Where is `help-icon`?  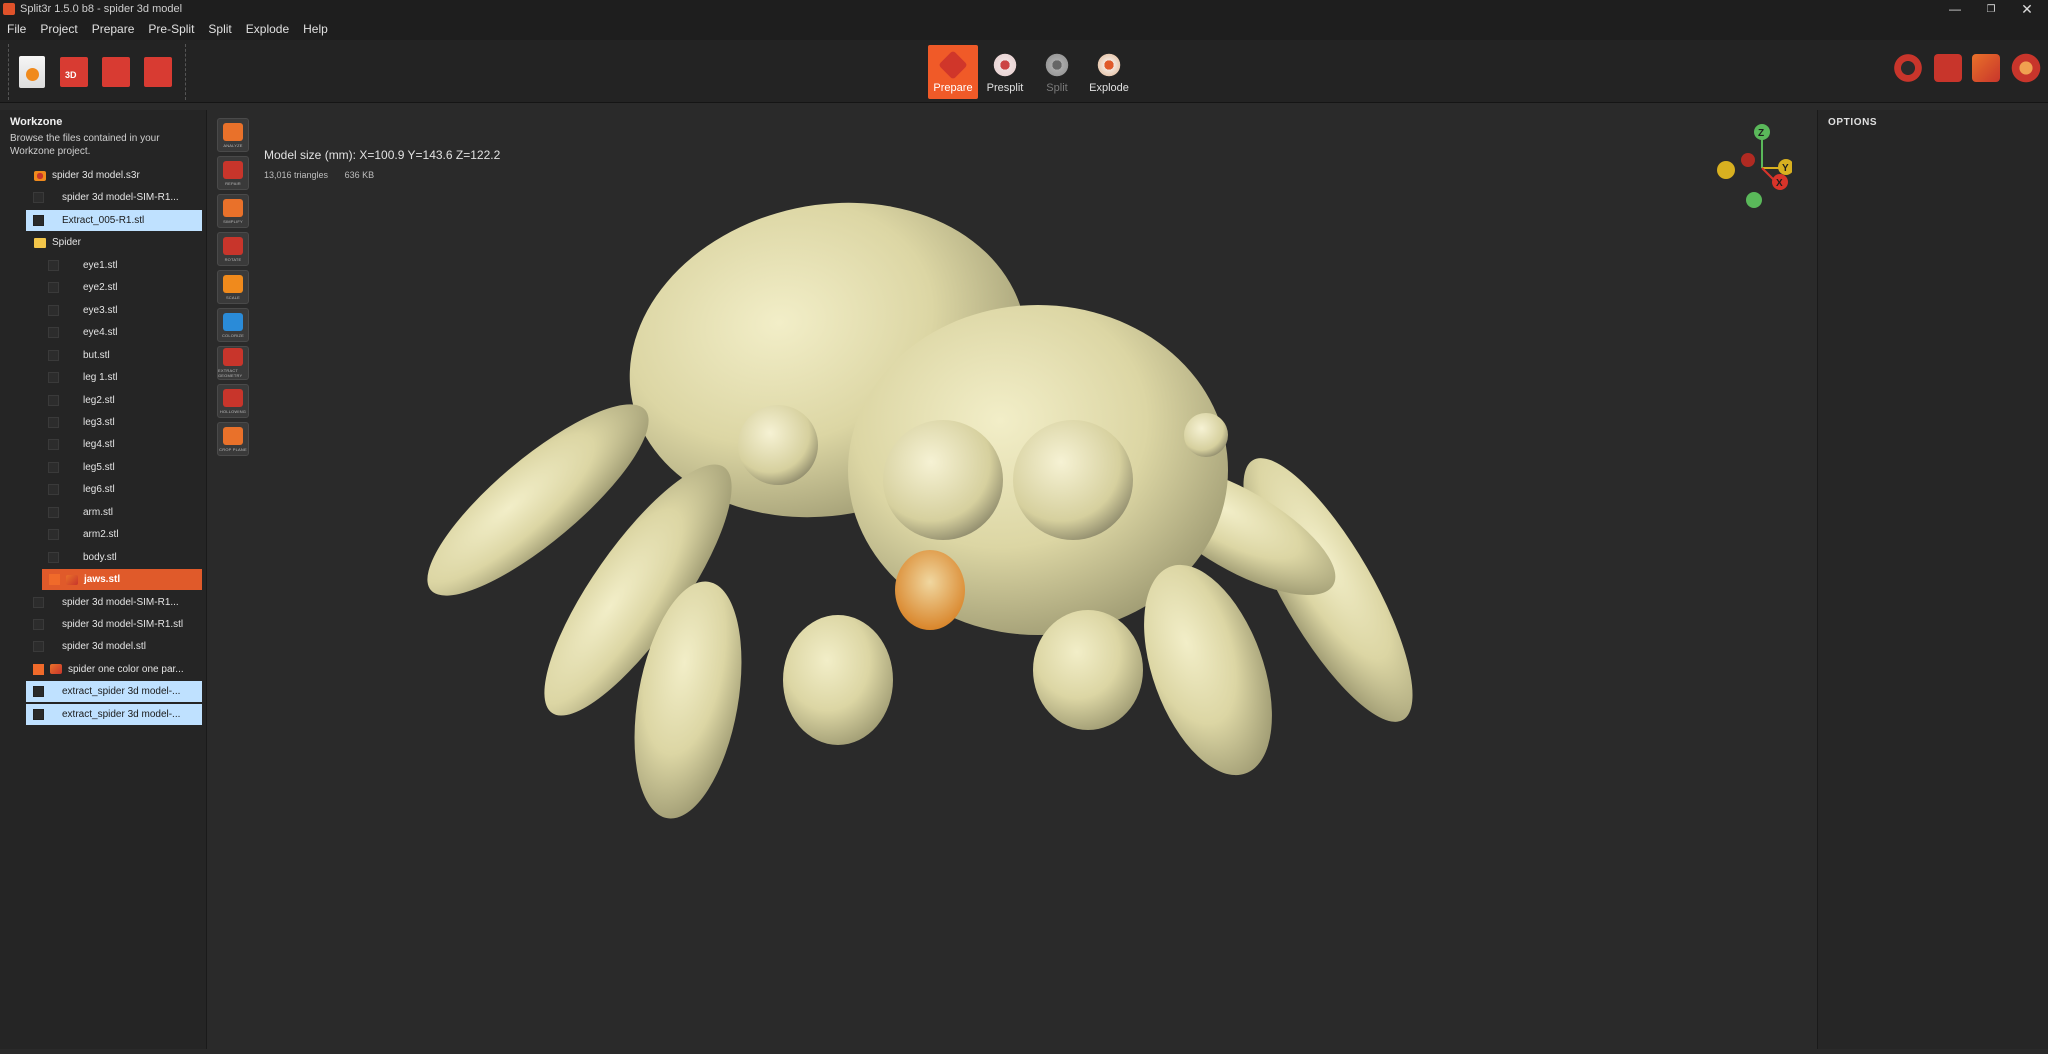 help-icon is located at coordinates (2026, 68).